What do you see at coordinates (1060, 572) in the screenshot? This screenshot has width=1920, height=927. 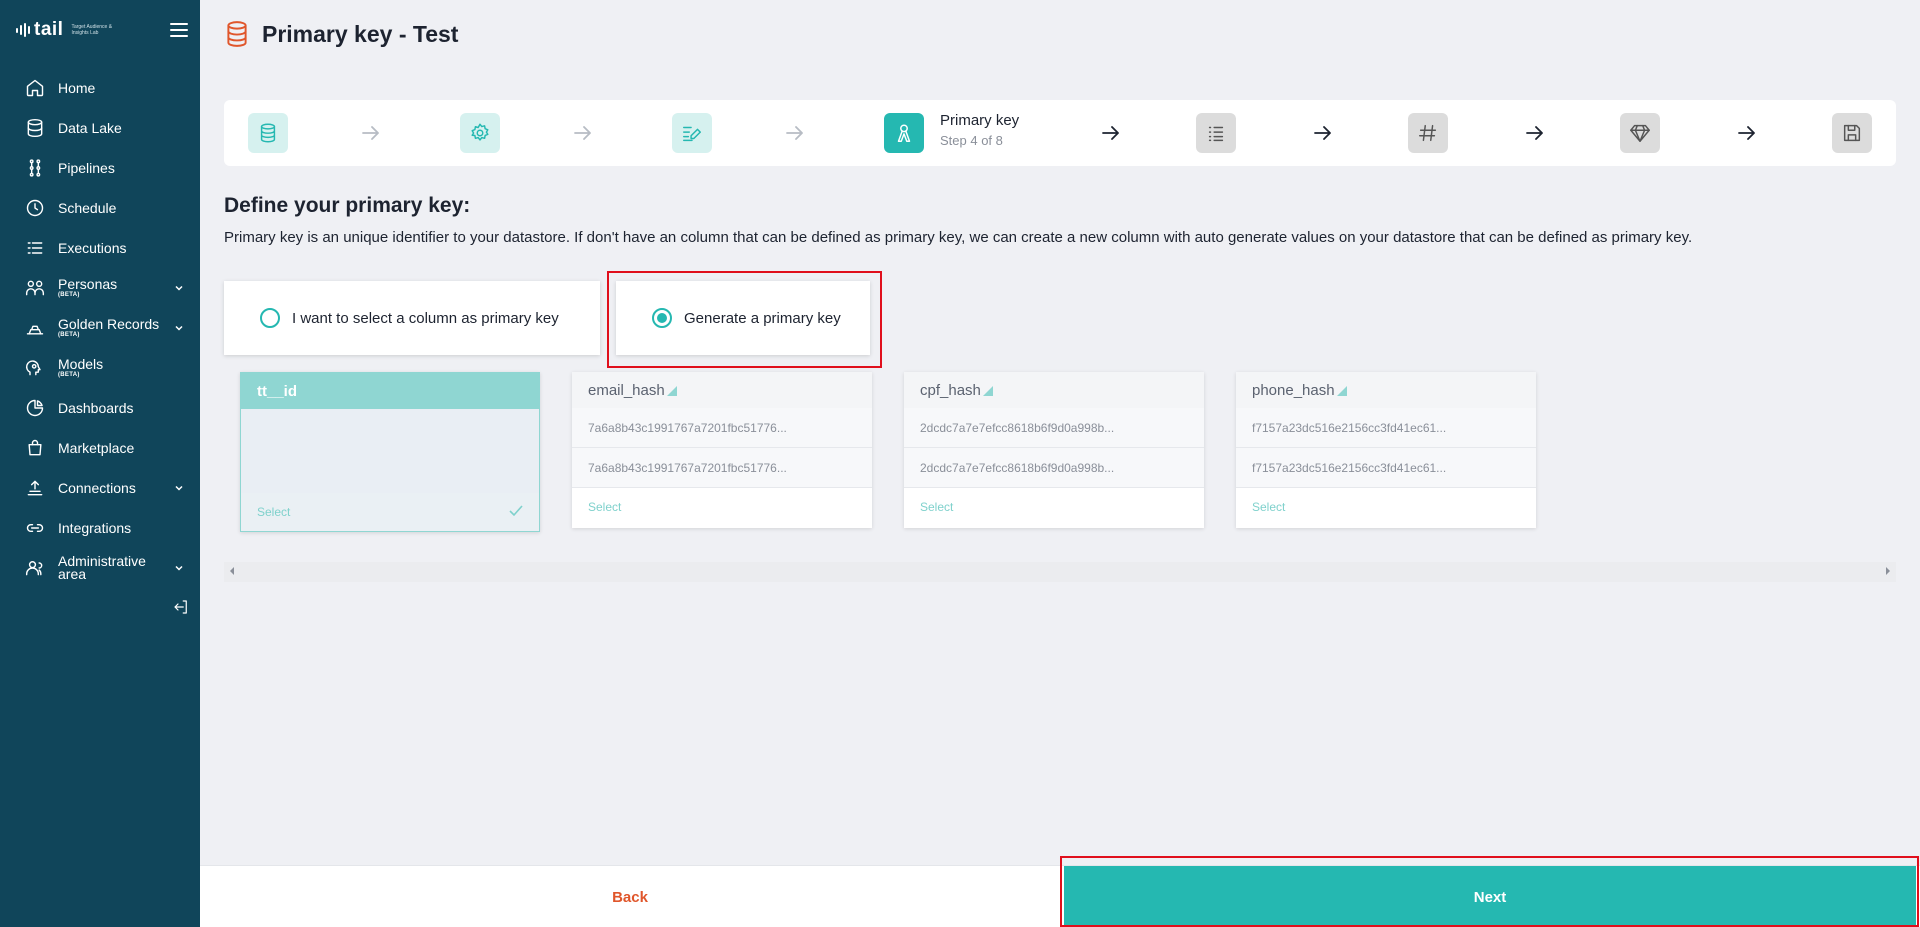 I see `horizontal-scrollbar` at bounding box center [1060, 572].